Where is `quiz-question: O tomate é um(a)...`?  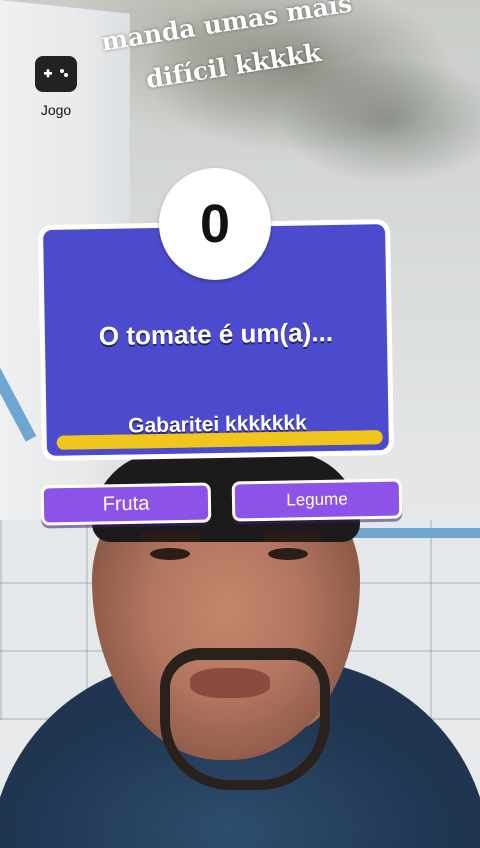 quiz-question: O tomate é um(a)... is located at coordinates (216, 334).